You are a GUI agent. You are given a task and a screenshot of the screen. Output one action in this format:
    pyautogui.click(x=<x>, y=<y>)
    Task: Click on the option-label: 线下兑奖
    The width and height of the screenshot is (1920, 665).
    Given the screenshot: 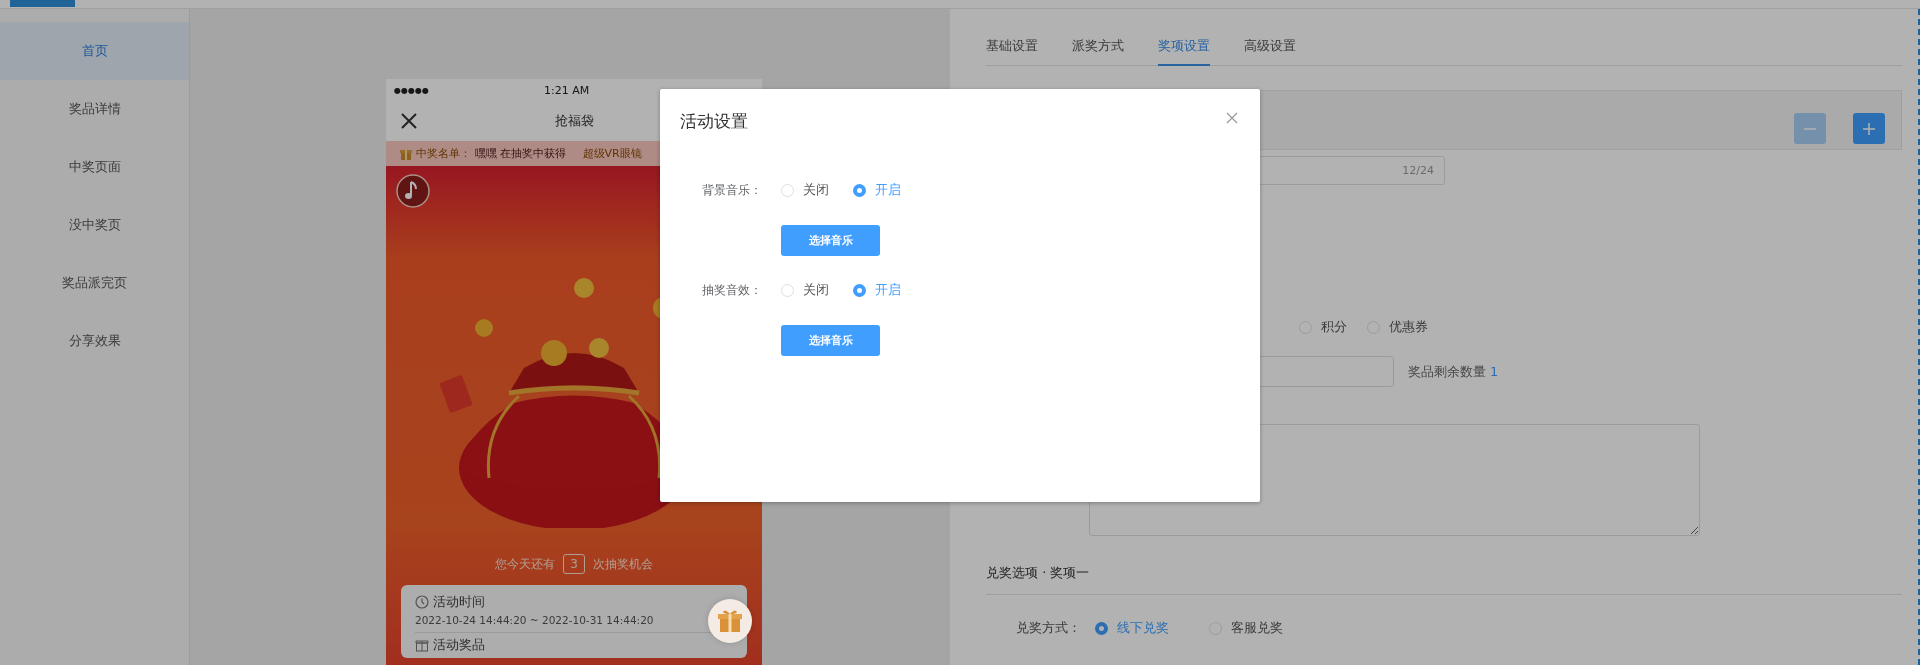 What is the action you would take?
    pyautogui.click(x=1143, y=628)
    